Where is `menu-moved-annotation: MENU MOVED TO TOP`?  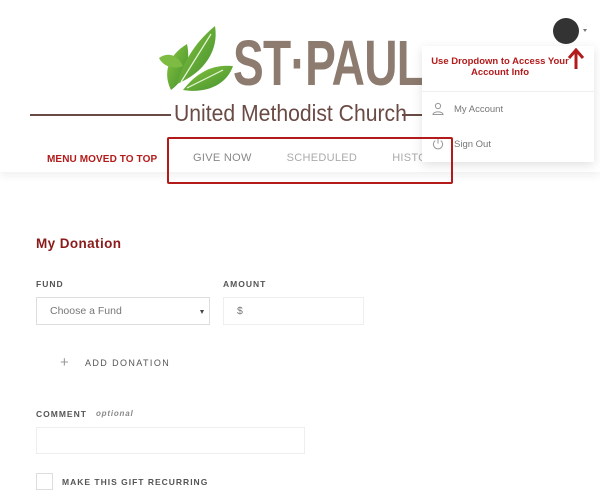 menu-moved-annotation: MENU MOVED TO TOP is located at coordinates (102, 159).